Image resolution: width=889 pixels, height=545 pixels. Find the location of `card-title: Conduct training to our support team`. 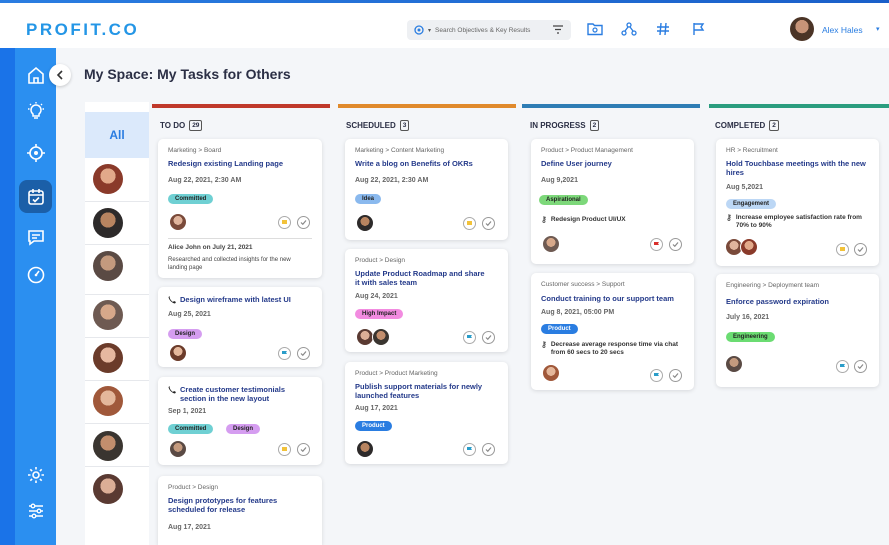

card-title: Conduct training to our support team is located at coordinates (616, 298).